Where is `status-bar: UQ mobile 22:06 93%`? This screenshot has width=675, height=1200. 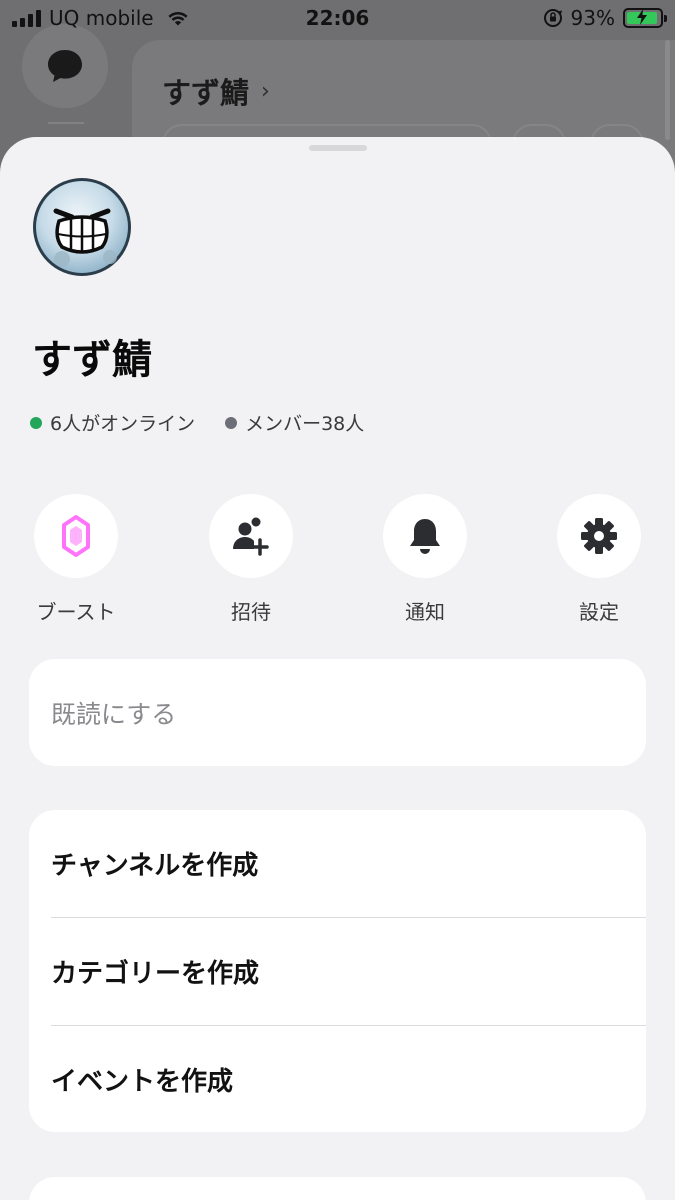
status-bar: UQ mobile 22:06 93% is located at coordinates (337, 19).